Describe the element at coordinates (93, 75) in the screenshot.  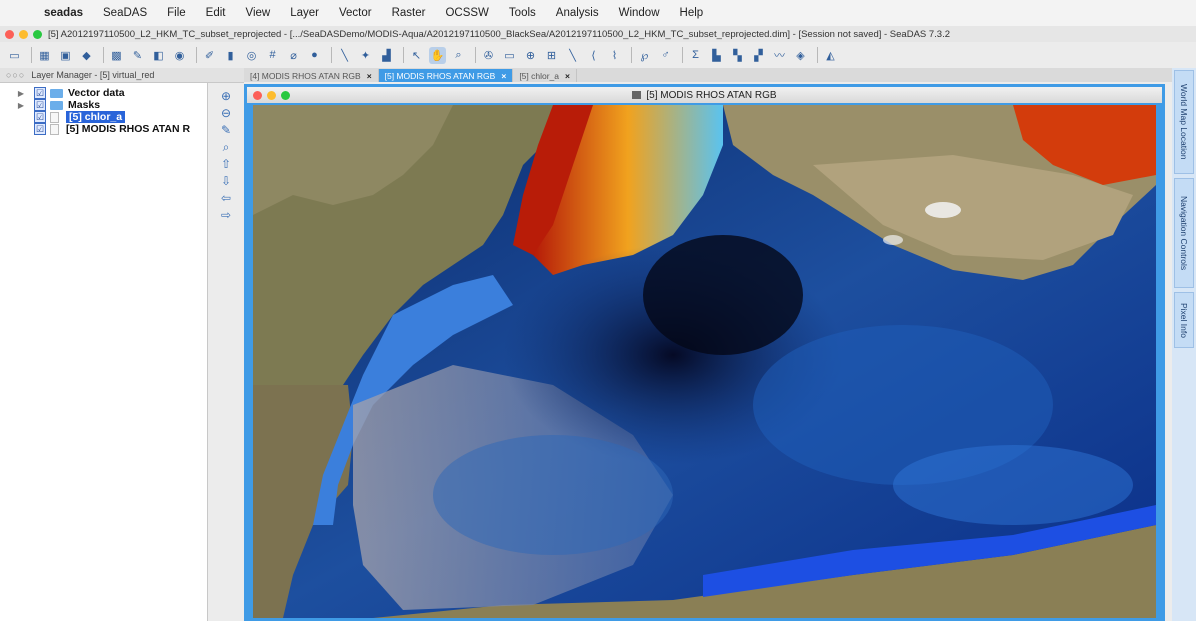
I see `layer-manager-title: Layer Manager - [5] virtual_red` at that location.